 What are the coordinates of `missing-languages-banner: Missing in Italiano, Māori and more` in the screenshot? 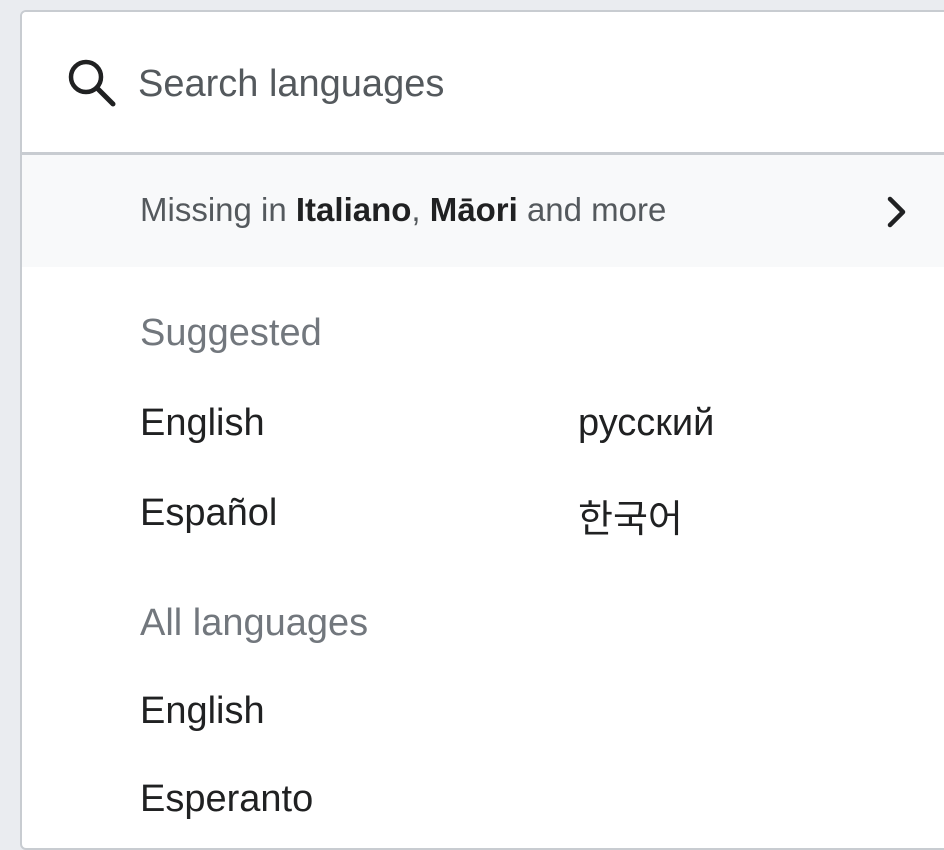 It's located at (483, 211).